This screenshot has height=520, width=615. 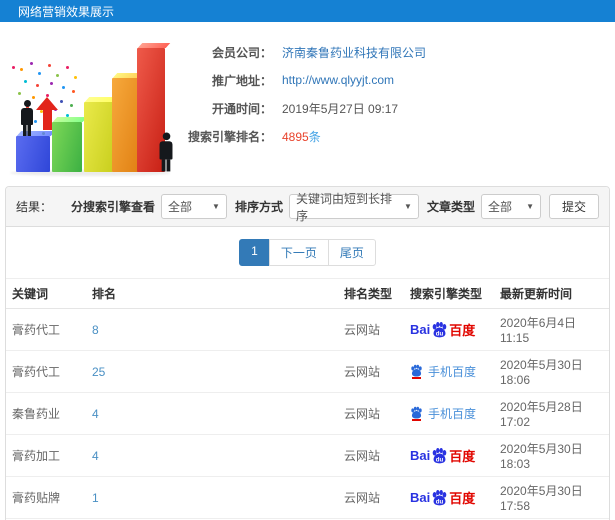 What do you see at coordinates (66, 11) in the screenshot?
I see `page-title: 网络营销效果展示` at bounding box center [66, 11].